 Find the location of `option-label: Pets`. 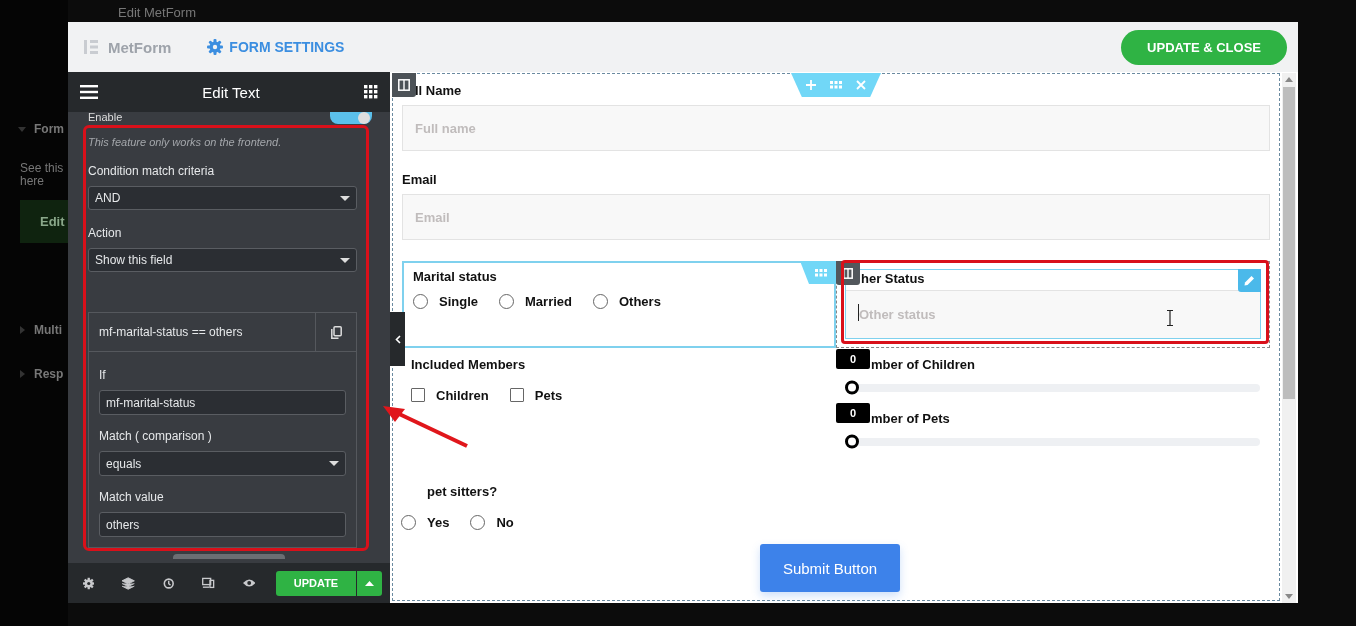

option-label: Pets is located at coordinates (548, 395).